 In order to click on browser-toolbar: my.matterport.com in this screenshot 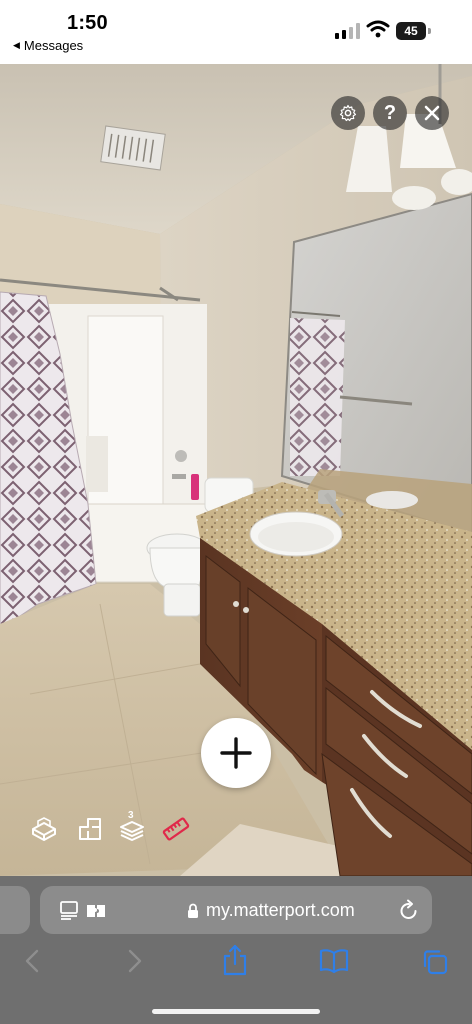, I will do `click(236, 950)`.